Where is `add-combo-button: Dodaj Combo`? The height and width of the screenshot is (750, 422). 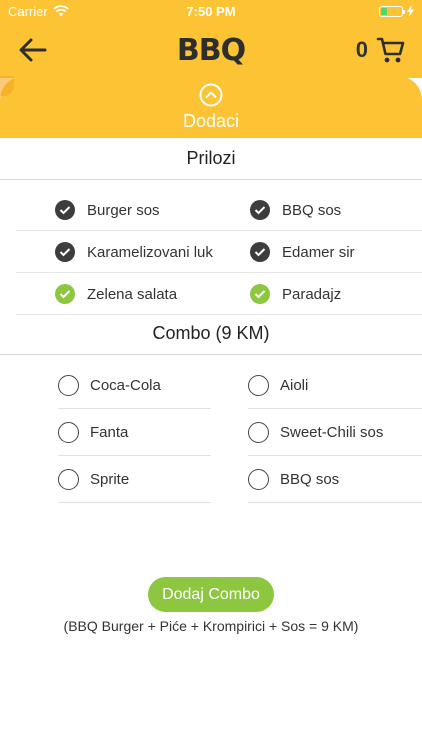 add-combo-button: Dodaj Combo is located at coordinates (211, 594).